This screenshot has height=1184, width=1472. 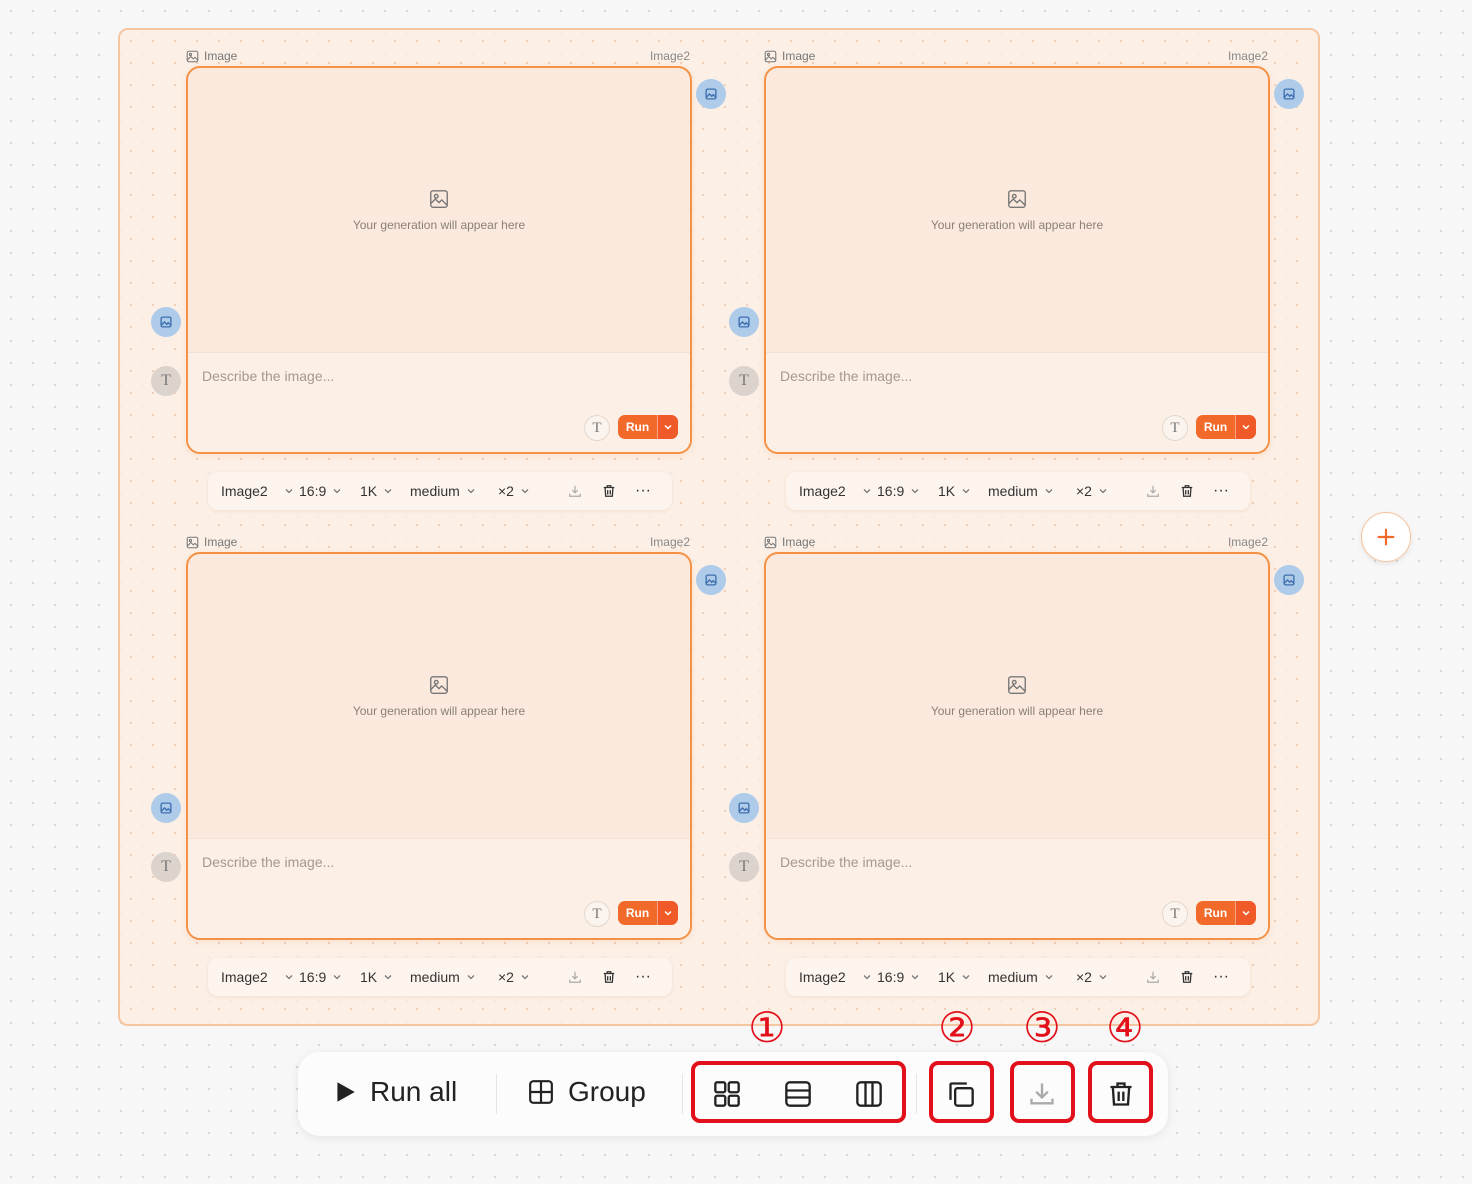 I want to click on count-value: ×2, so click(x=506, y=977).